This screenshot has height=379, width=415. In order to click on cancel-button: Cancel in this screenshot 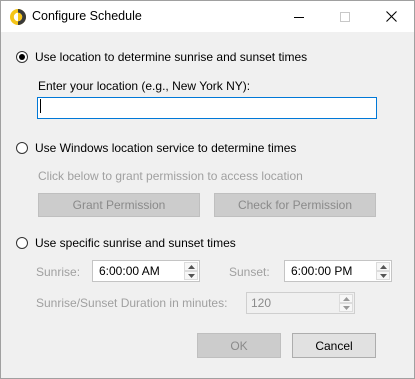, I will do `click(334, 345)`.